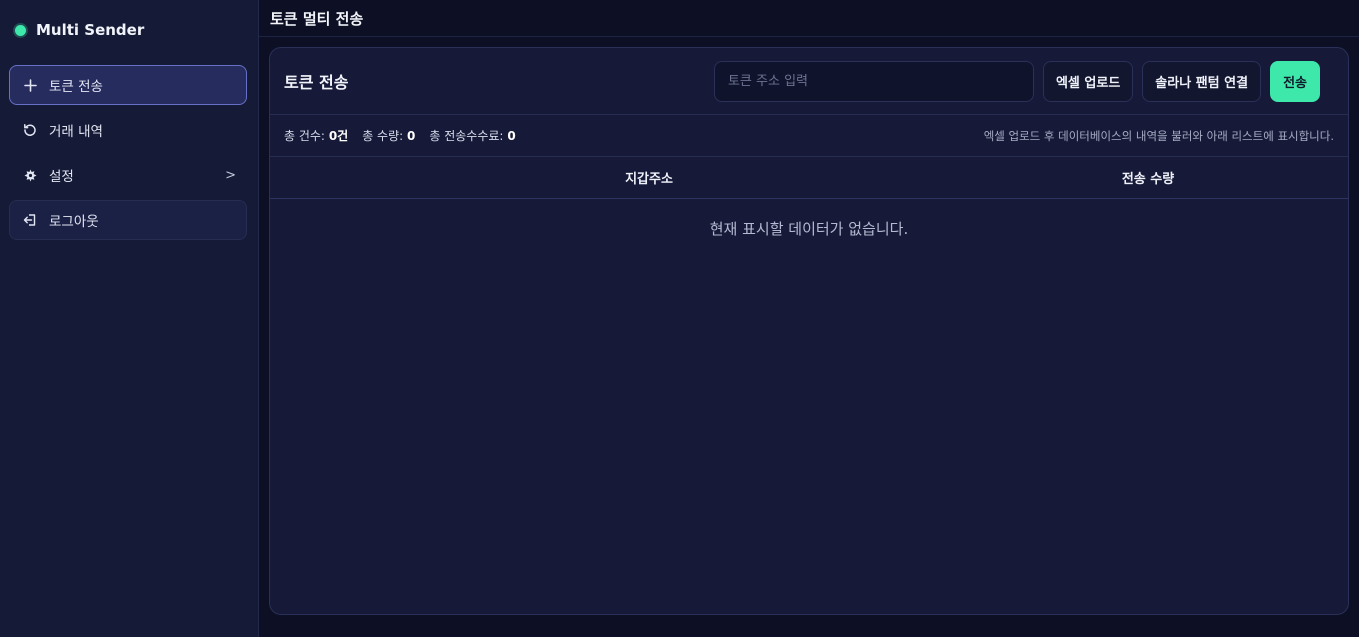  I want to click on gear-icon, so click(30, 175).